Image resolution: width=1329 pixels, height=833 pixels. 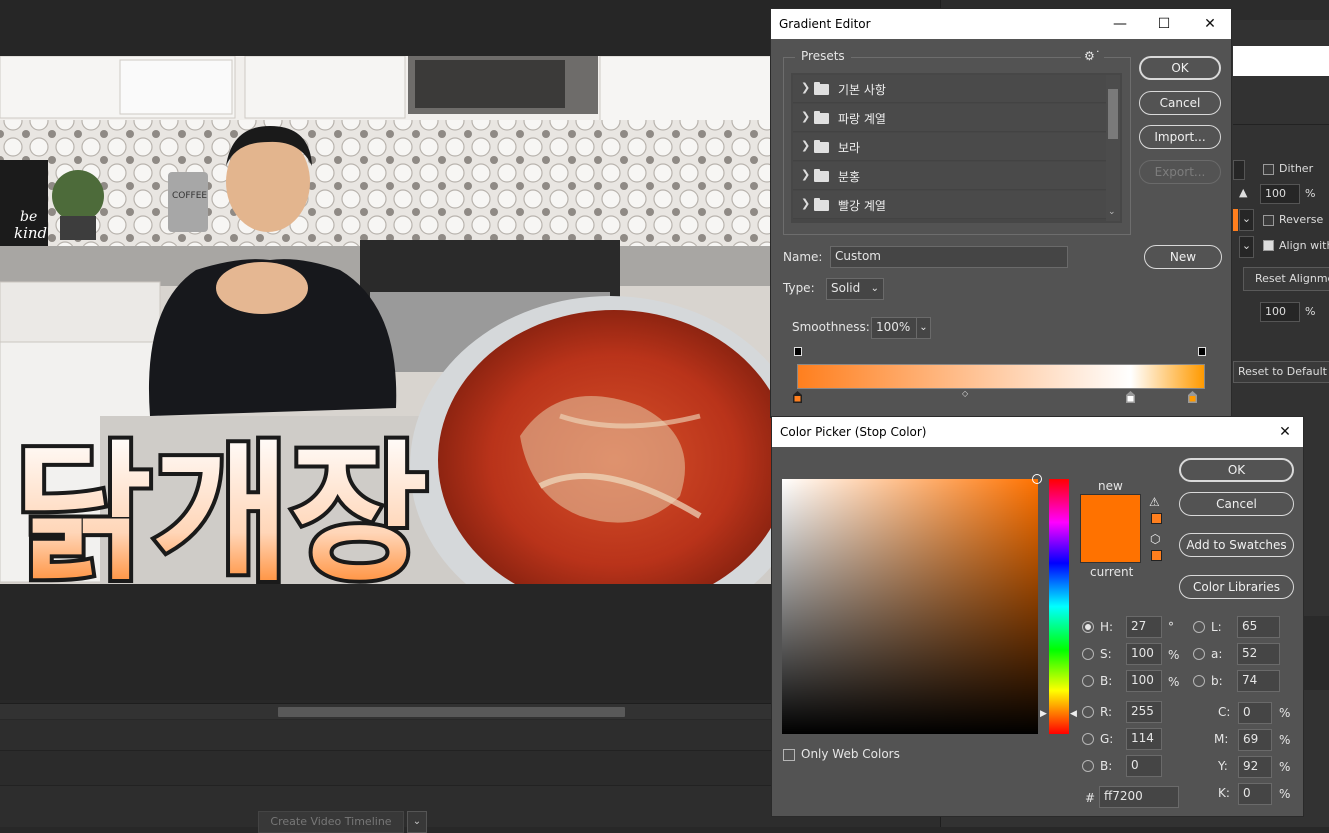 What do you see at coordinates (1199, 654) in the screenshot?
I see `lab-a-radio` at bounding box center [1199, 654].